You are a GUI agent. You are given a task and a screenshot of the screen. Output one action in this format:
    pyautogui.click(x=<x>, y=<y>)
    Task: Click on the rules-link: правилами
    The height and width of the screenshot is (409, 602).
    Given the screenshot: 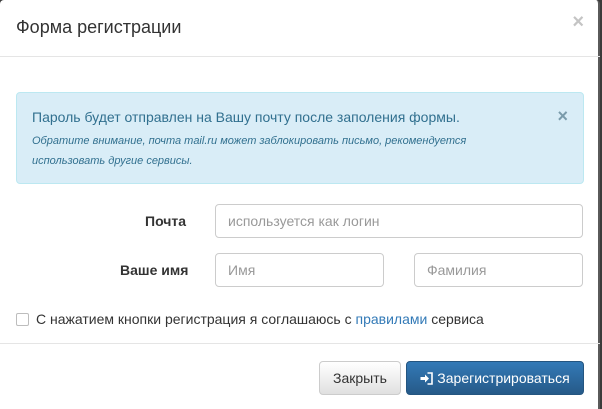 What is the action you would take?
    pyautogui.click(x=392, y=319)
    